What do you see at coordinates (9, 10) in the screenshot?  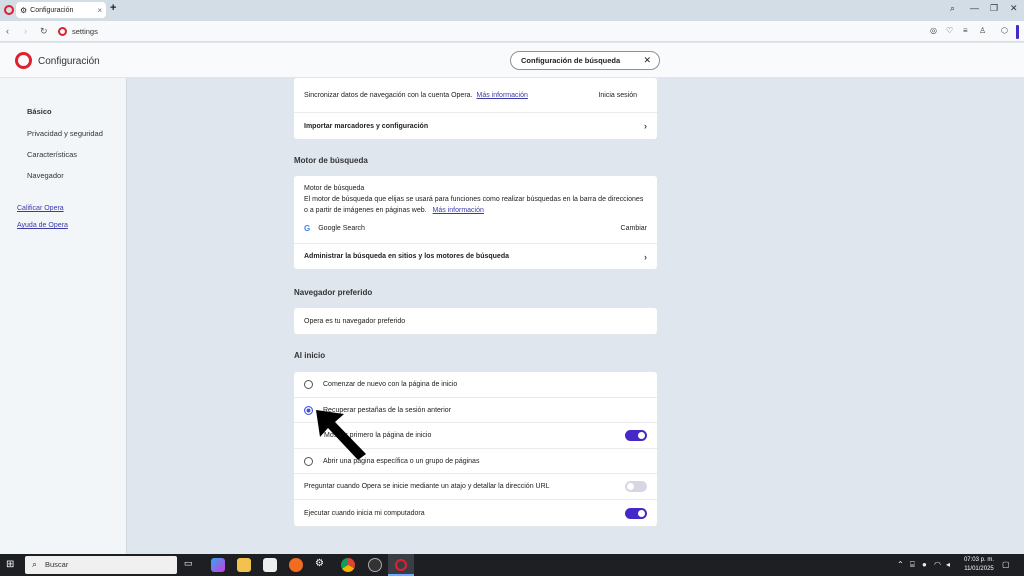 I see `opera-menu-icon` at bounding box center [9, 10].